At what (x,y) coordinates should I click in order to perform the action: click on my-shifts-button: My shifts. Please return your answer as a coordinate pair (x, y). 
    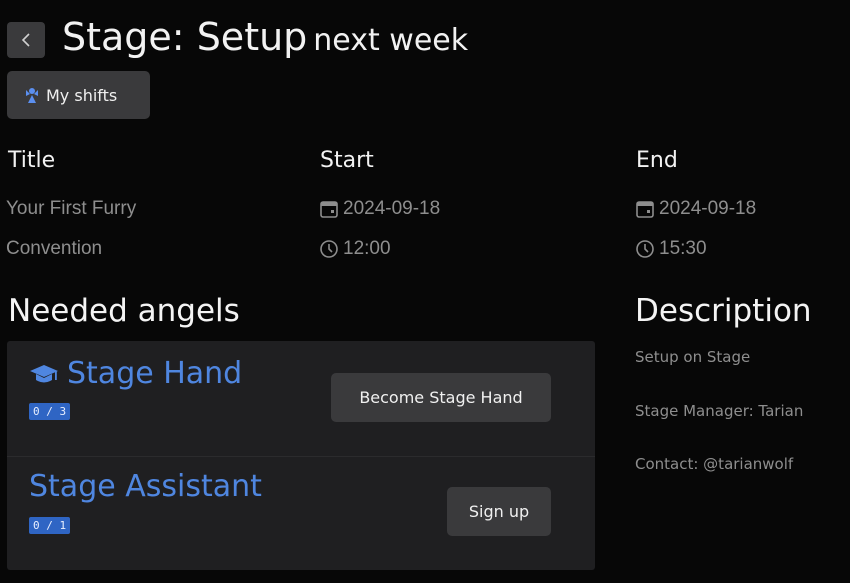
    Looking at the image, I should click on (78, 95).